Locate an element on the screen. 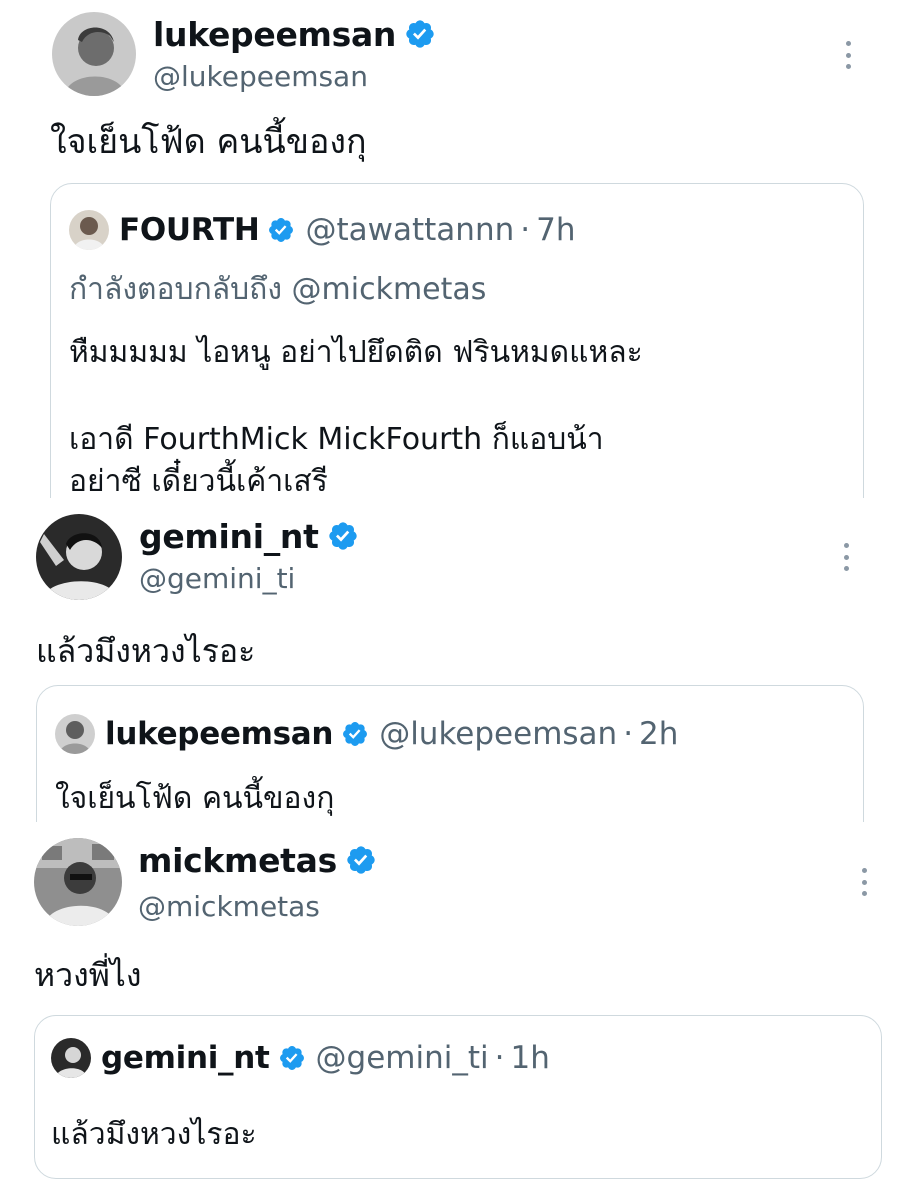  author-handle: @lukepeemsan is located at coordinates (260, 76).